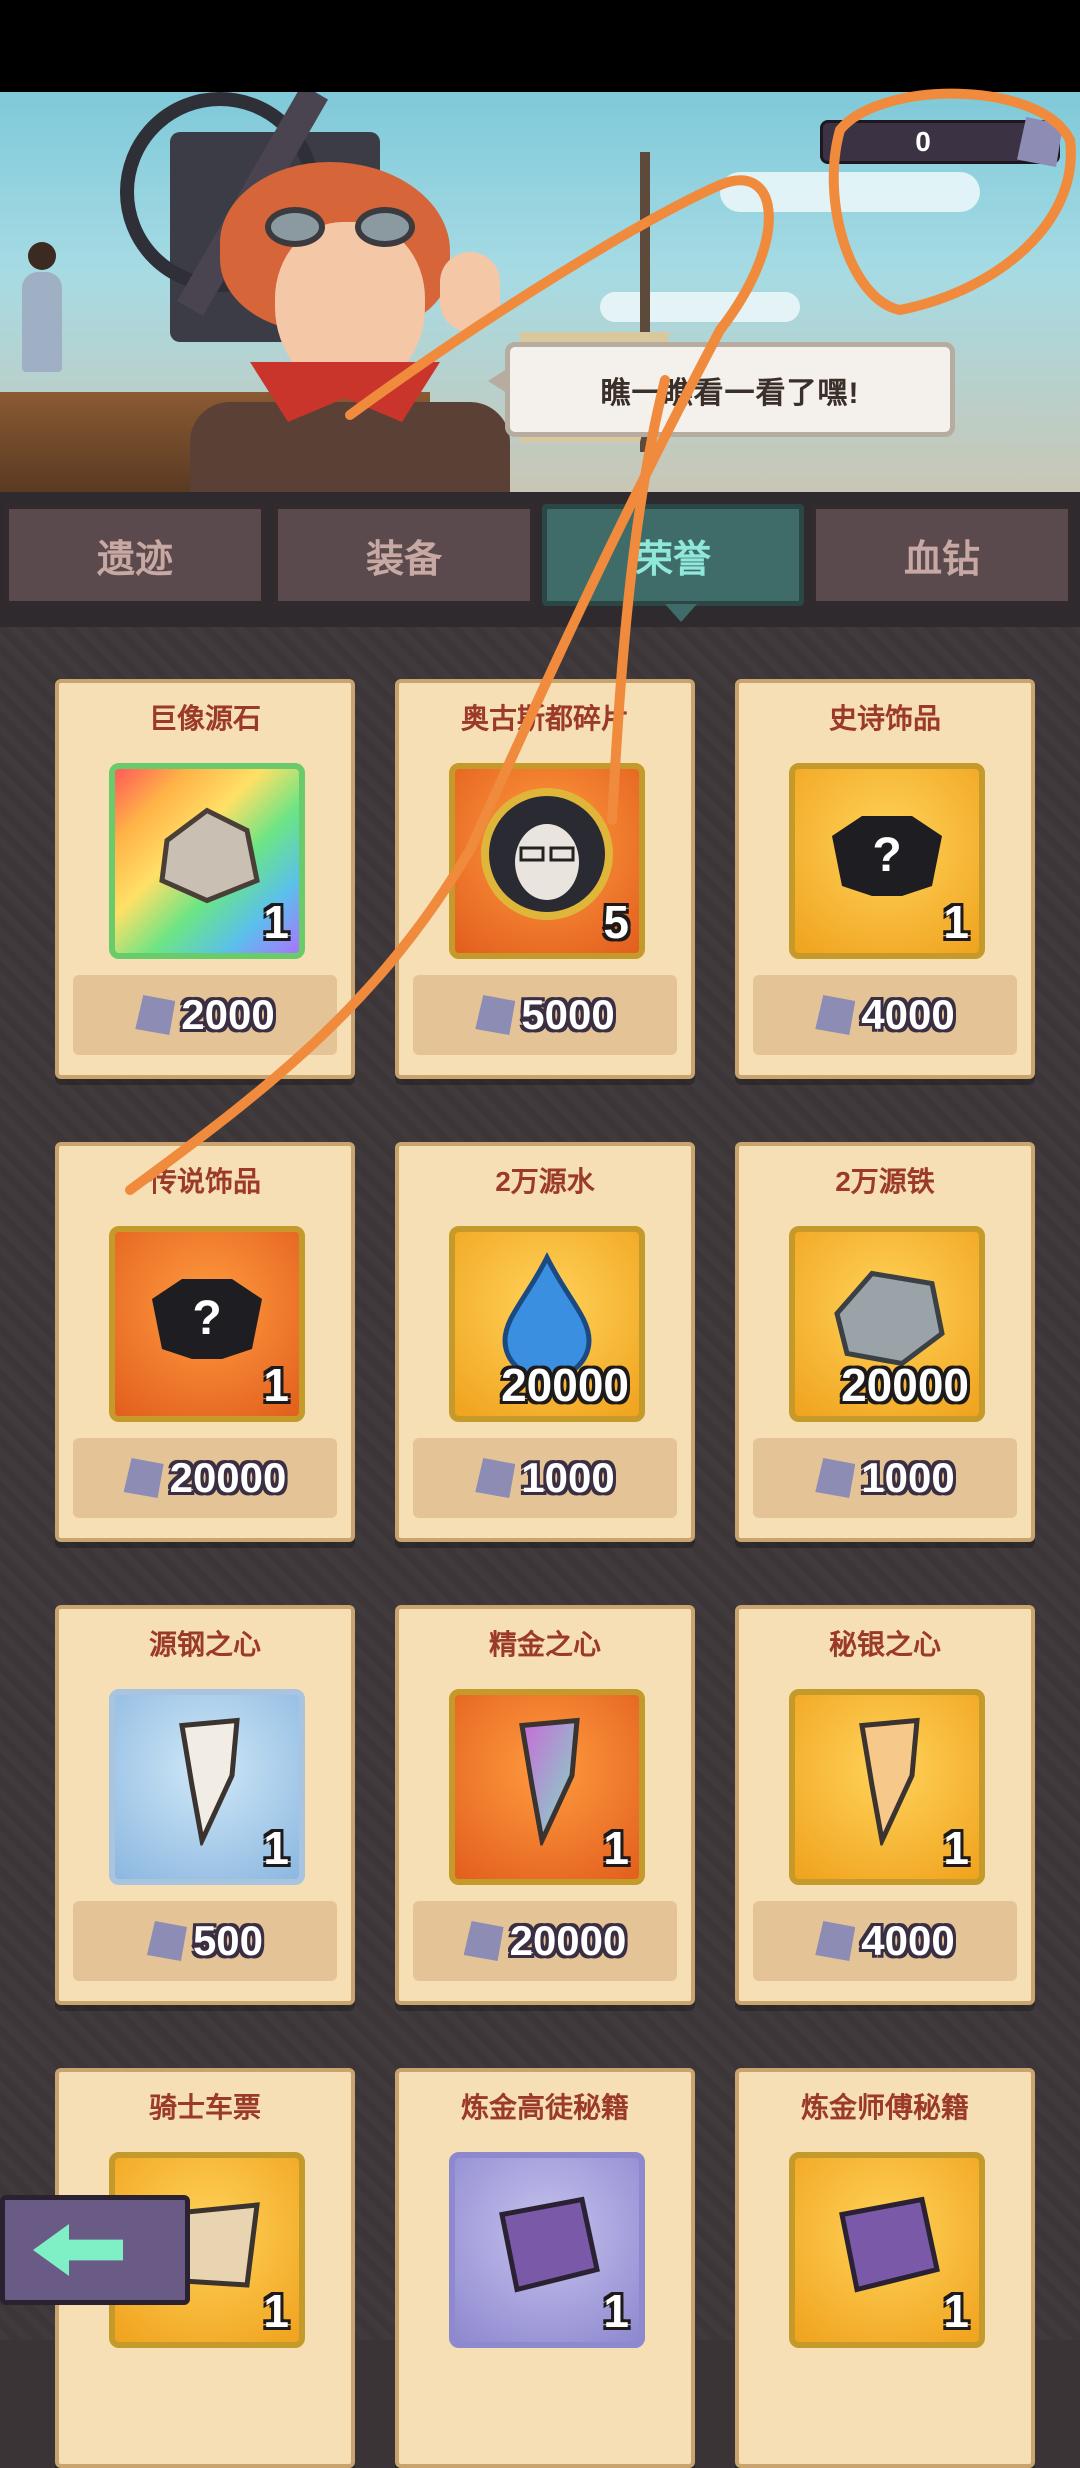 The height and width of the screenshot is (2468, 1080). What do you see at coordinates (228, 1014) in the screenshot?
I see `item-price: 2000` at bounding box center [228, 1014].